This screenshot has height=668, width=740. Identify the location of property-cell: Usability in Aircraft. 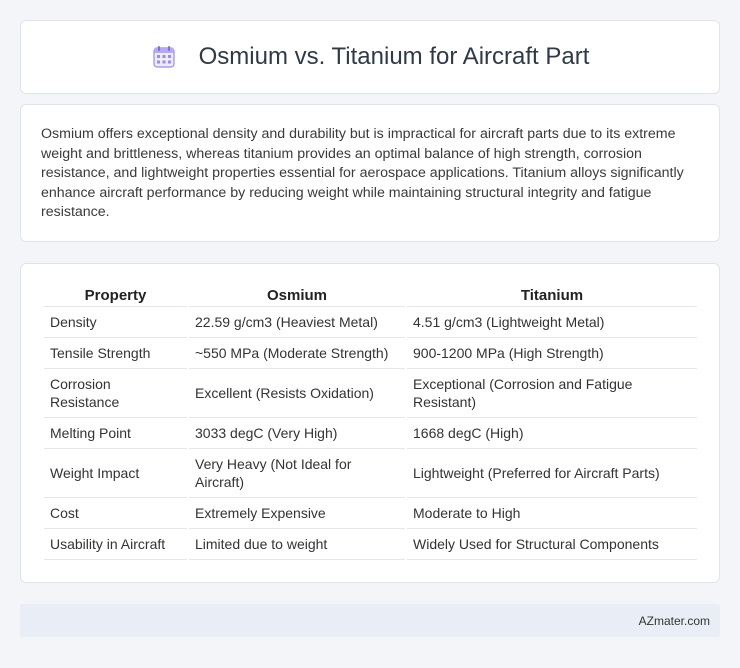
(115, 544).